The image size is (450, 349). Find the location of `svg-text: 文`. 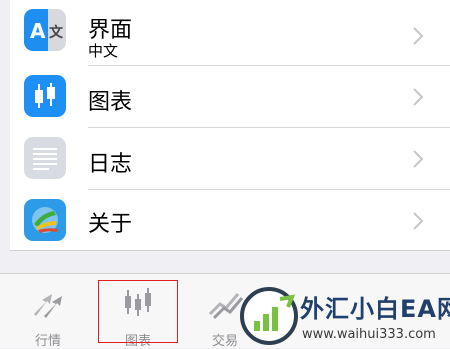

svg-text: 文 is located at coordinates (56, 32).